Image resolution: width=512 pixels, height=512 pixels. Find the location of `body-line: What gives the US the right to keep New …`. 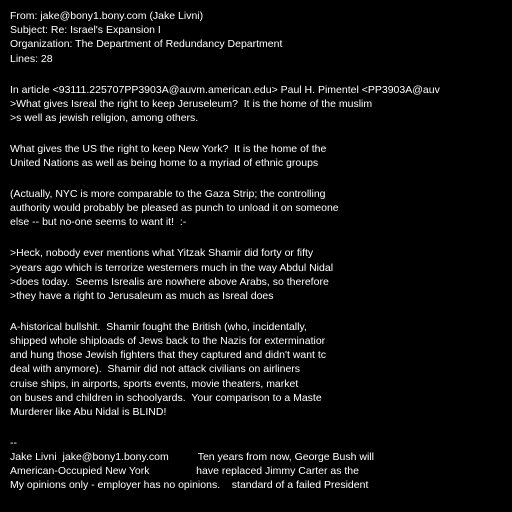

body-line: What gives the US the right to keep New … is located at coordinates (168, 149).